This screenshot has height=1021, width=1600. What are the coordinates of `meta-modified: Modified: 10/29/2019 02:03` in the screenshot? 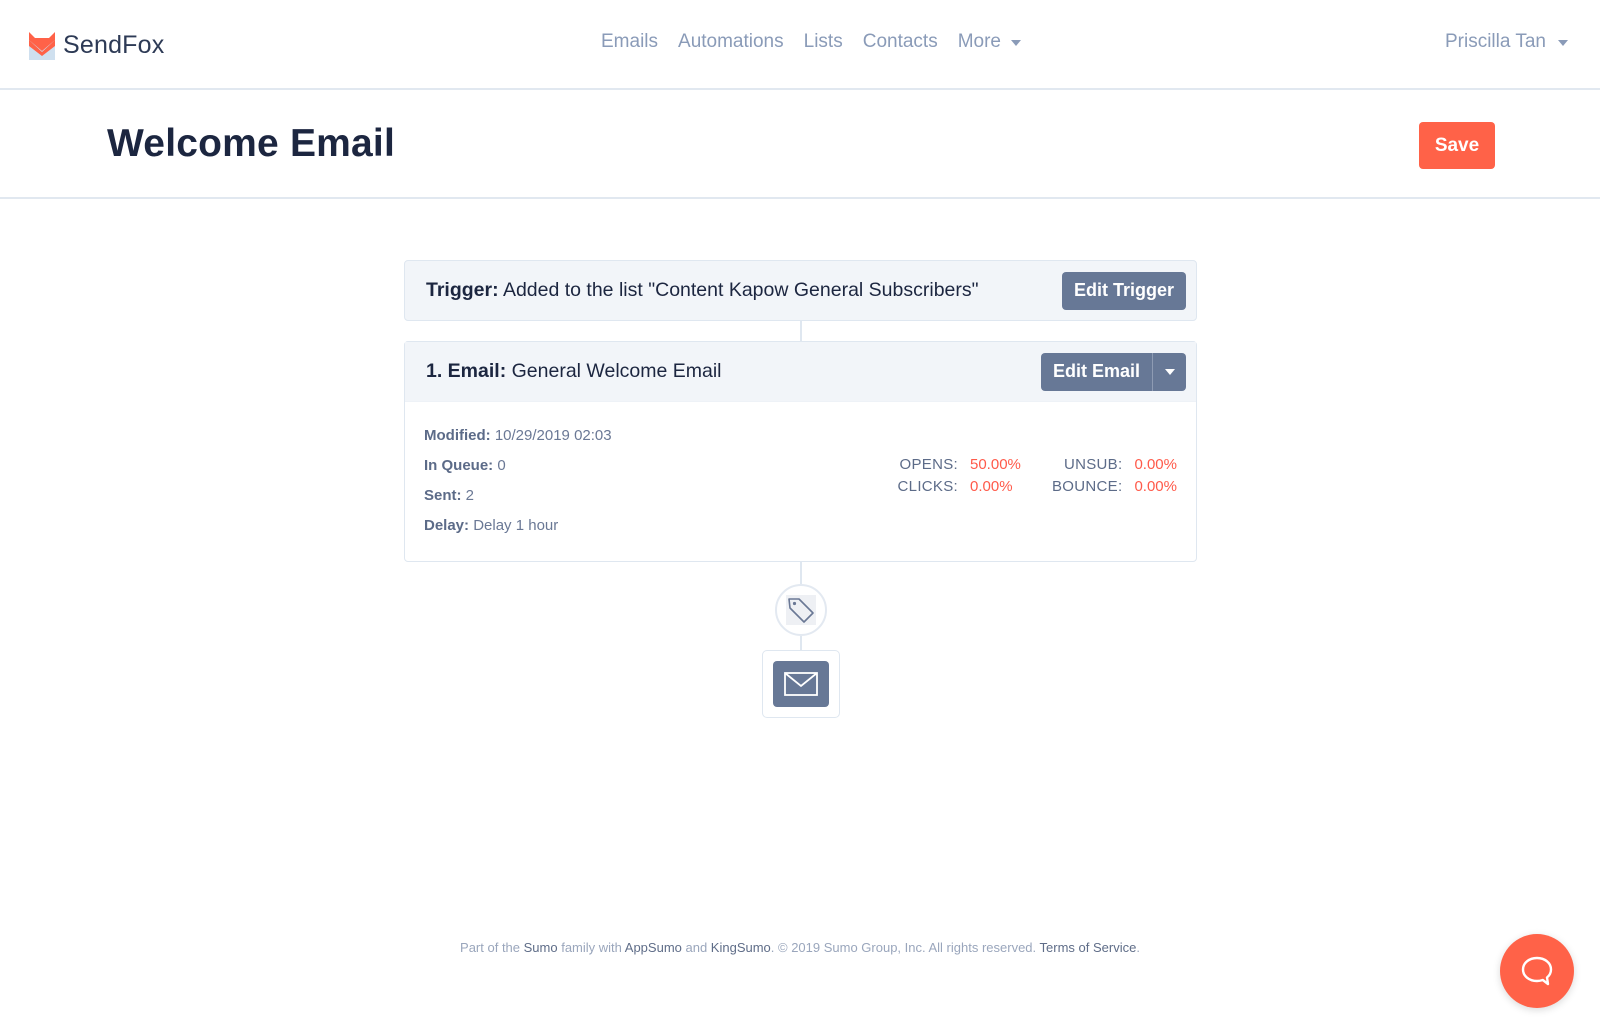 It's located at (518, 441).